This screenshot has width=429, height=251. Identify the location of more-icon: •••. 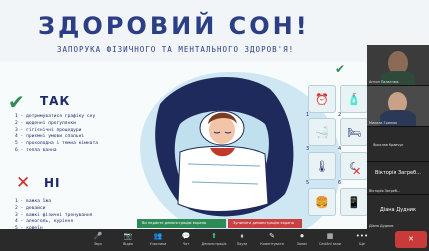
(362, 236).